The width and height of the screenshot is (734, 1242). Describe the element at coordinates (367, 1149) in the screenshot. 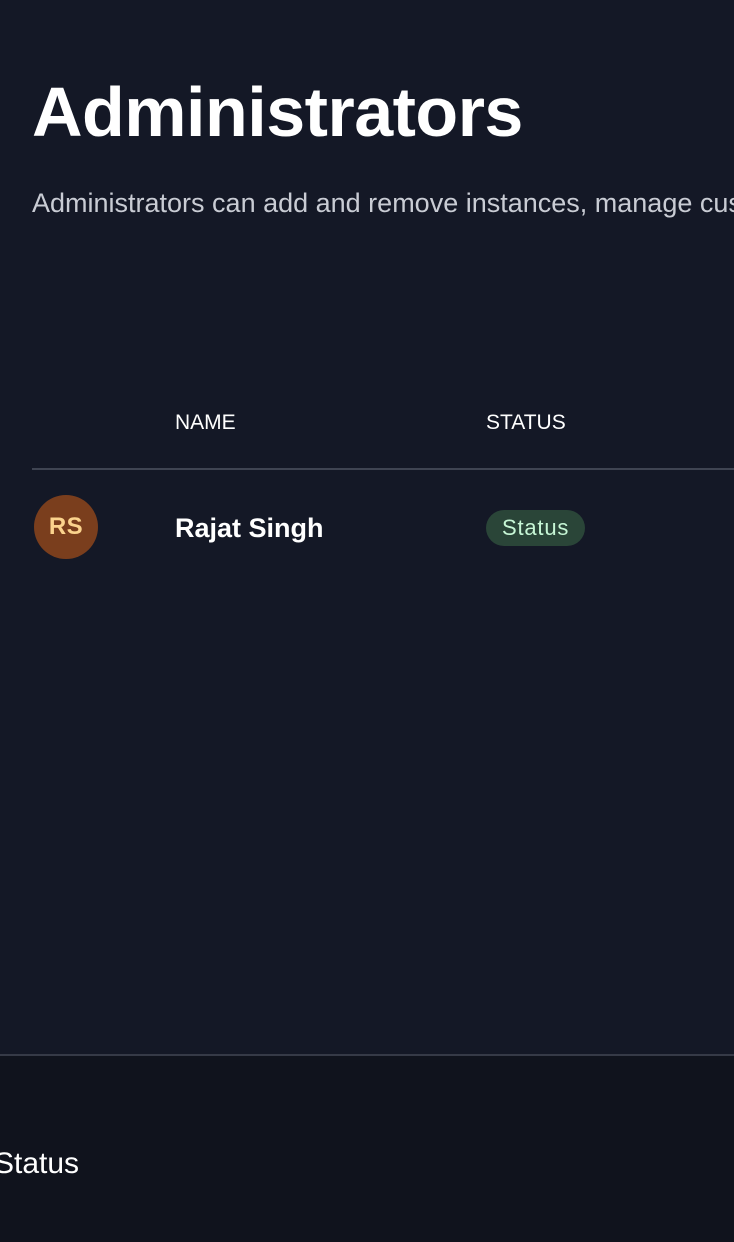

I see `footer-panel: Status` at that location.